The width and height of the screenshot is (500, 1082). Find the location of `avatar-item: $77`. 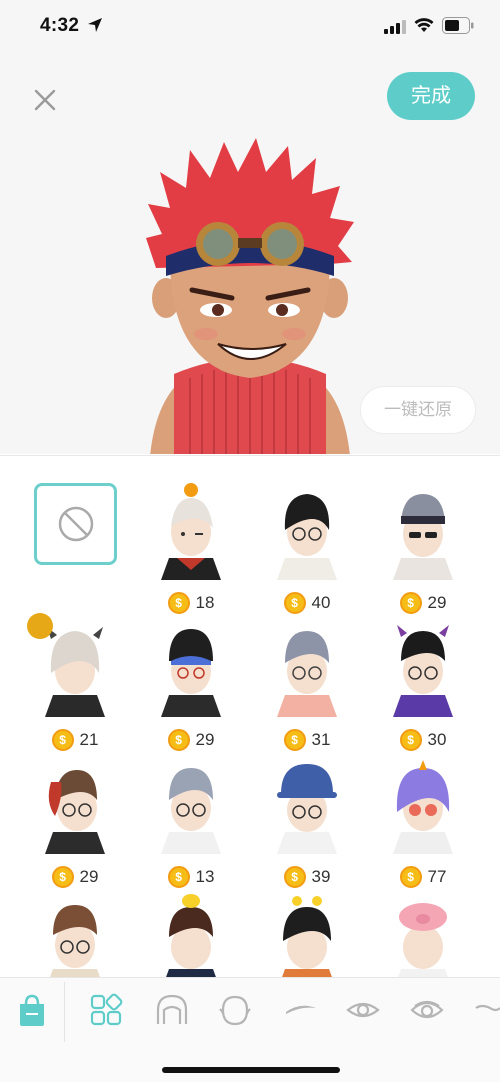

avatar-item: $77 is located at coordinates (423, 819).